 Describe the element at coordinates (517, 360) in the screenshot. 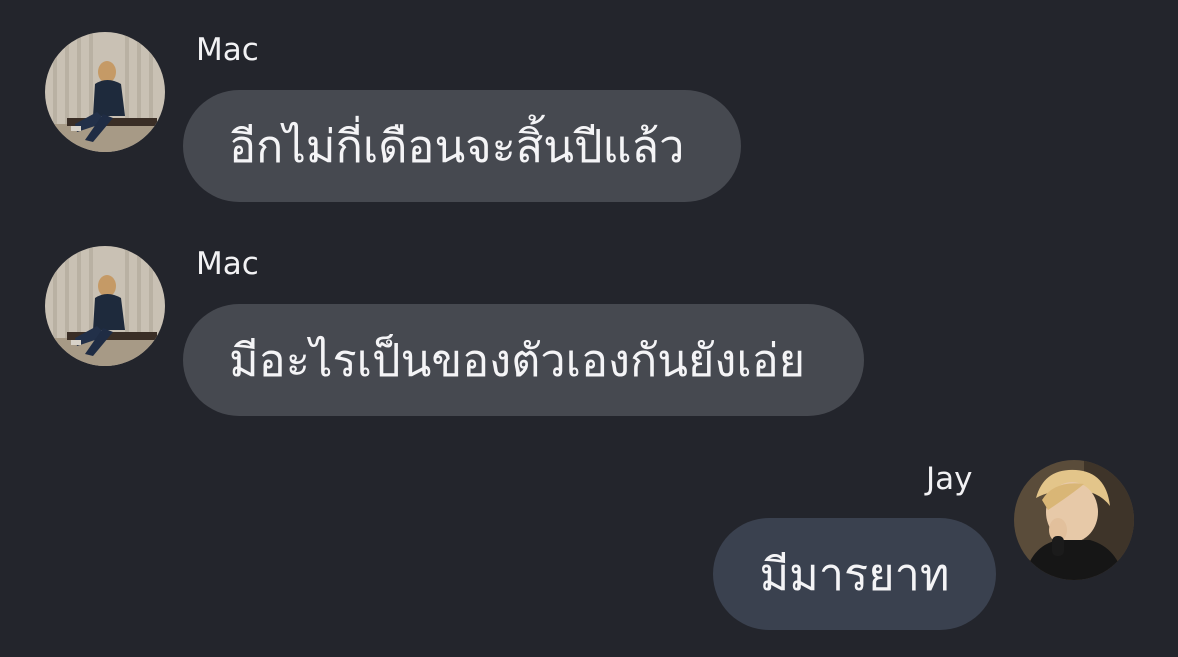

I see `message-text: มีอะไรเป็นของตัวเองกันยังเอ่ย` at that location.